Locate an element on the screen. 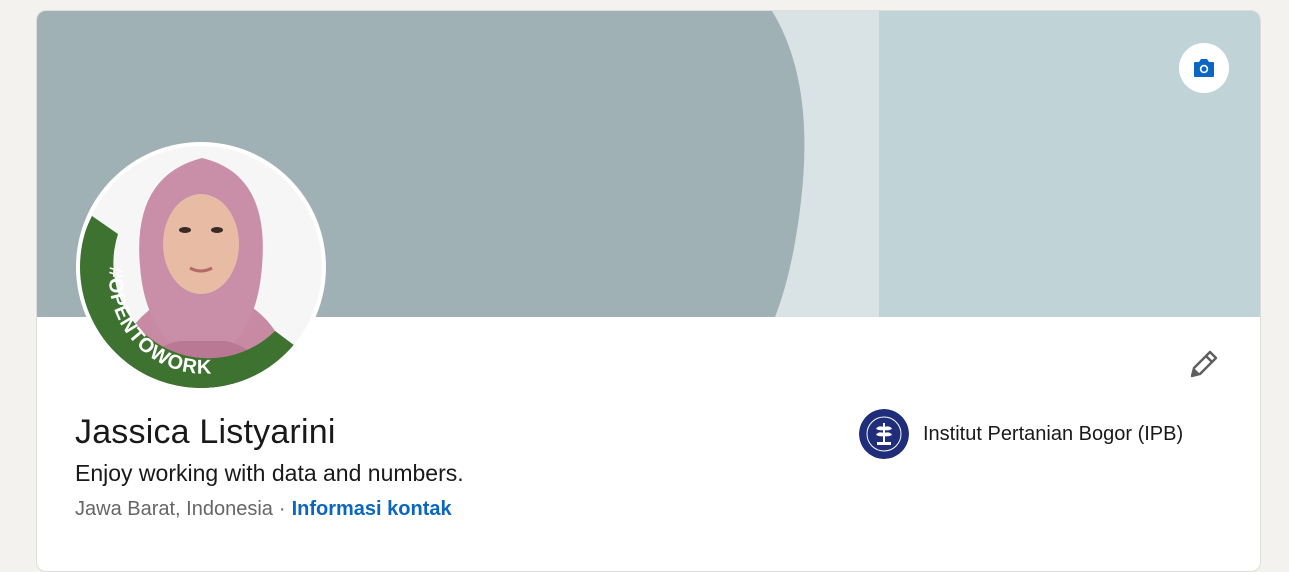  avatar-frame: #OPENTOWORK is located at coordinates (201, 267).